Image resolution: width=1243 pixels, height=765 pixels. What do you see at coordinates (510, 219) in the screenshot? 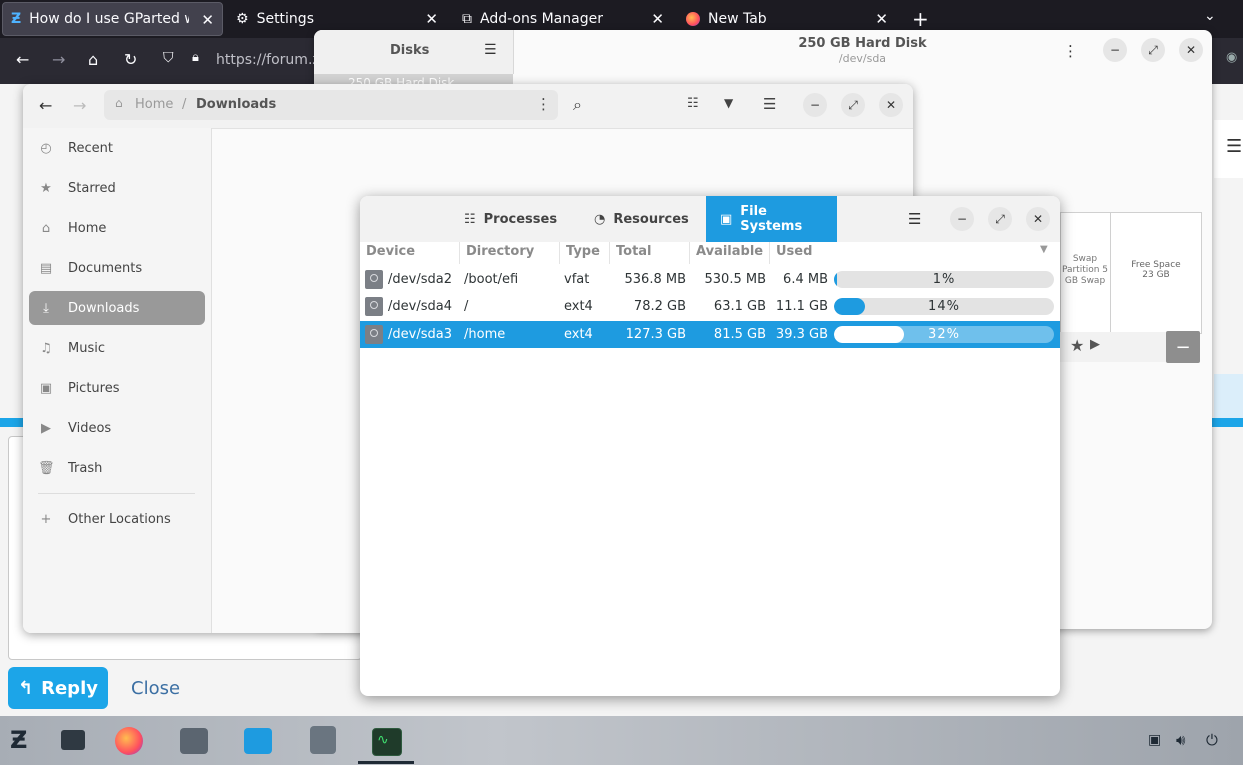
I see `tab-processes: ☷ Processes` at bounding box center [510, 219].